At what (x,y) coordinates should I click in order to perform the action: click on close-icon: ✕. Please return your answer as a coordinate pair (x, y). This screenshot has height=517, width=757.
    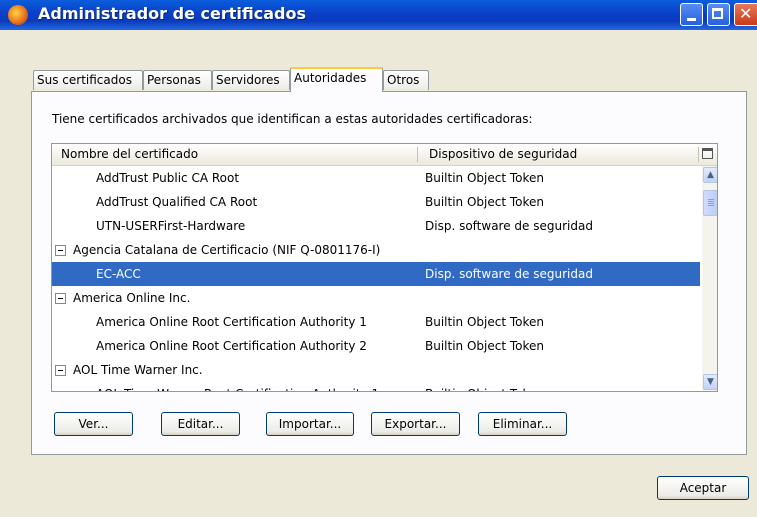
    Looking at the image, I should click on (746, 13).